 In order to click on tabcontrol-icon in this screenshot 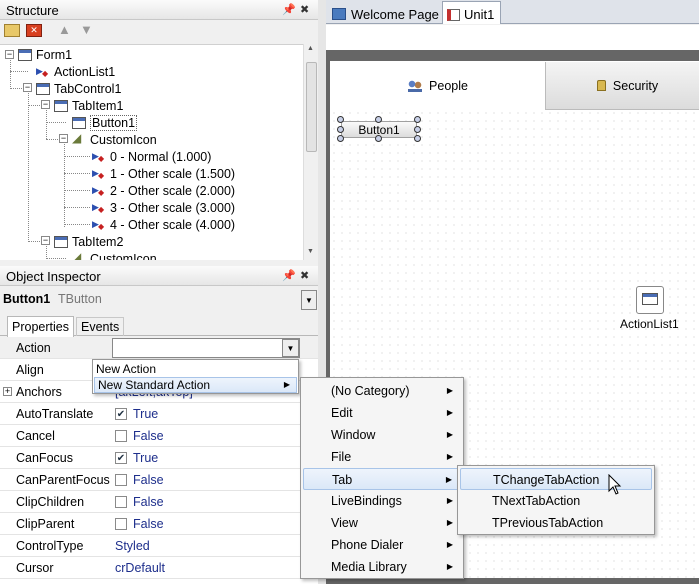, I will do `click(43, 88)`.